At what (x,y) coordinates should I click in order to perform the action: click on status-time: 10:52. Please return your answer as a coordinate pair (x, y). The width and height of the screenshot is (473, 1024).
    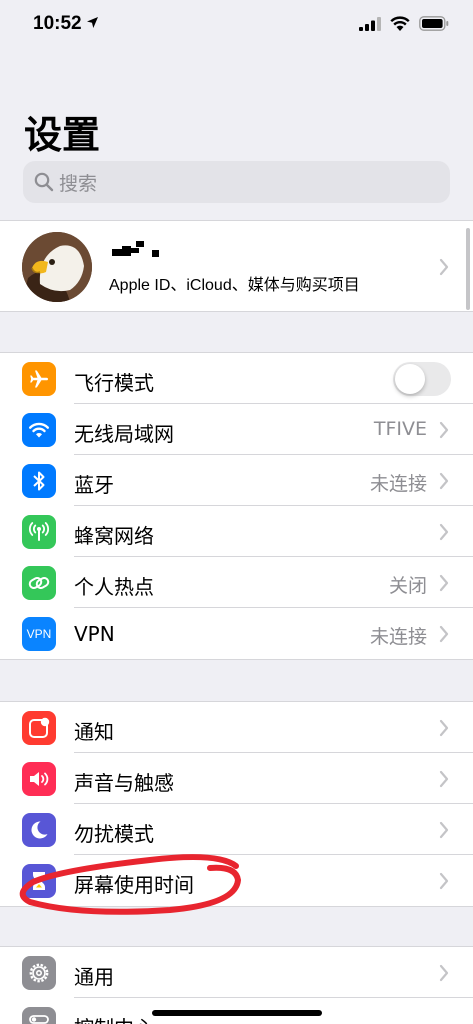
    Looking at the image, I should click on (57, 23).